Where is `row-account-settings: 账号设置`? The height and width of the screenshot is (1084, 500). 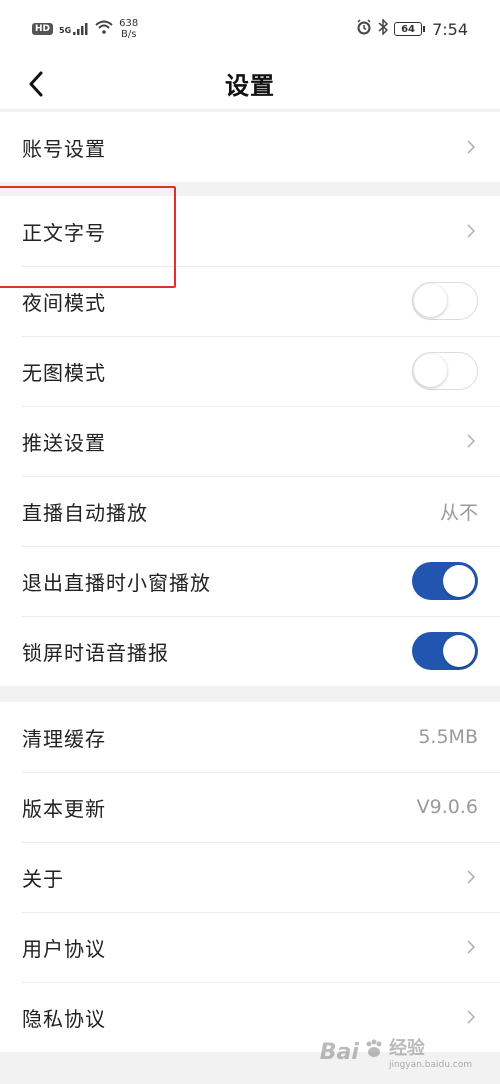 row-account-settings: 账号设置 is located at coordinates (250, 147).